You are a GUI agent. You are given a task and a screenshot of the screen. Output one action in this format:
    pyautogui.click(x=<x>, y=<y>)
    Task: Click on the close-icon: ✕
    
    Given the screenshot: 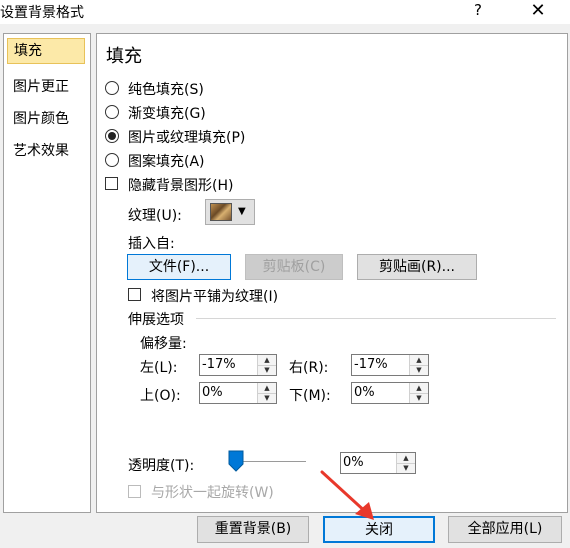 What is the action you would take?
    pyautogui.click(x=538, y=10)
    